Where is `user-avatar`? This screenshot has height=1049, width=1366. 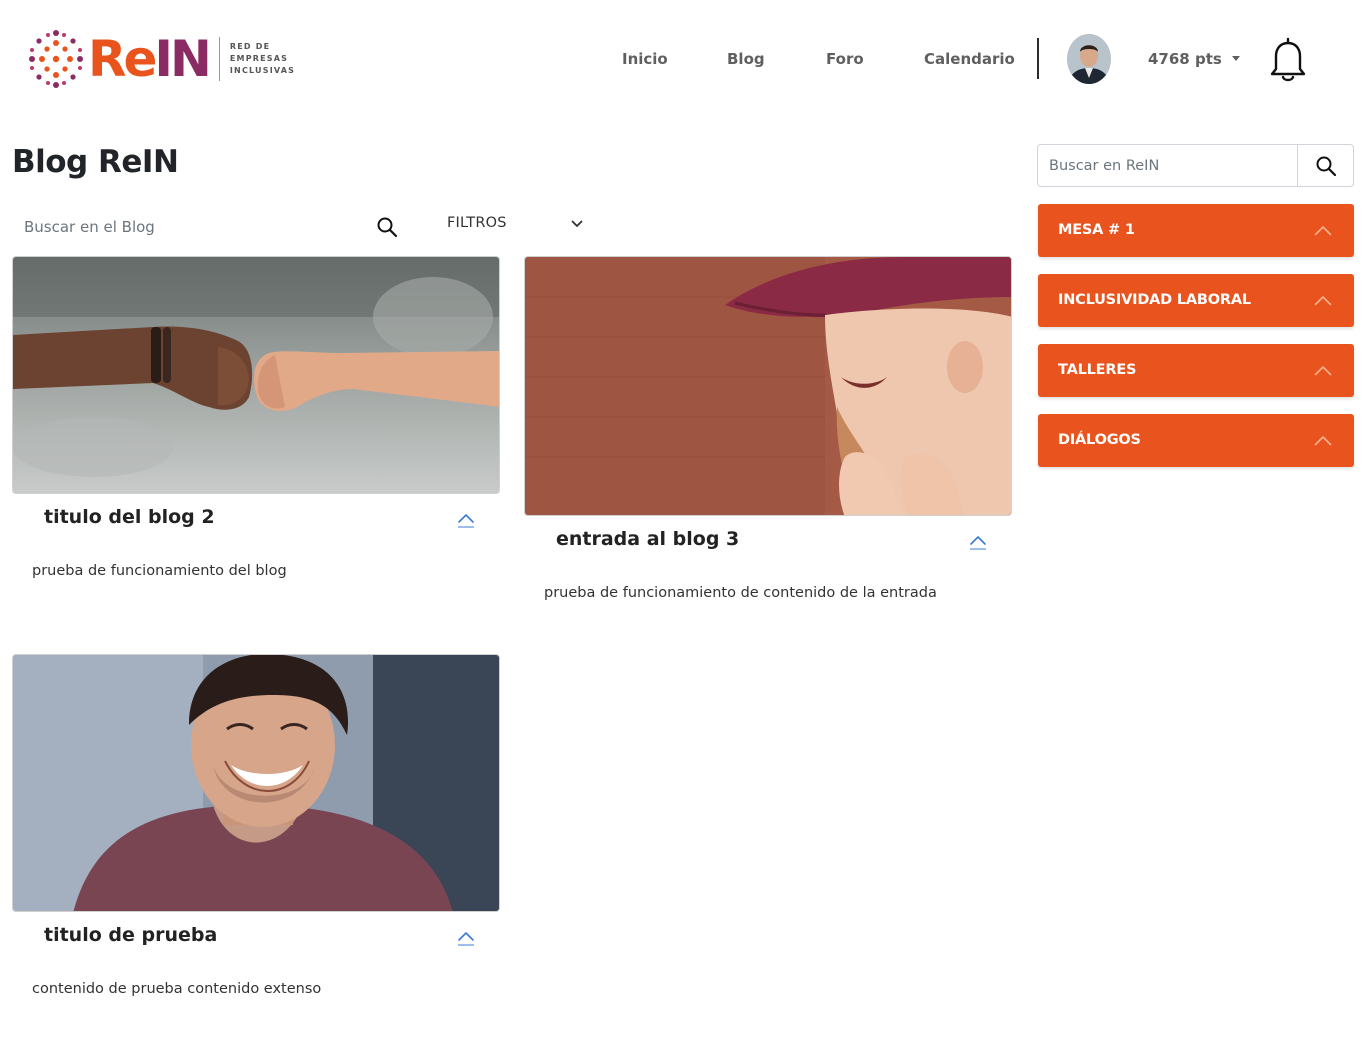 user-avatar is located at coordinates (1089, 59).